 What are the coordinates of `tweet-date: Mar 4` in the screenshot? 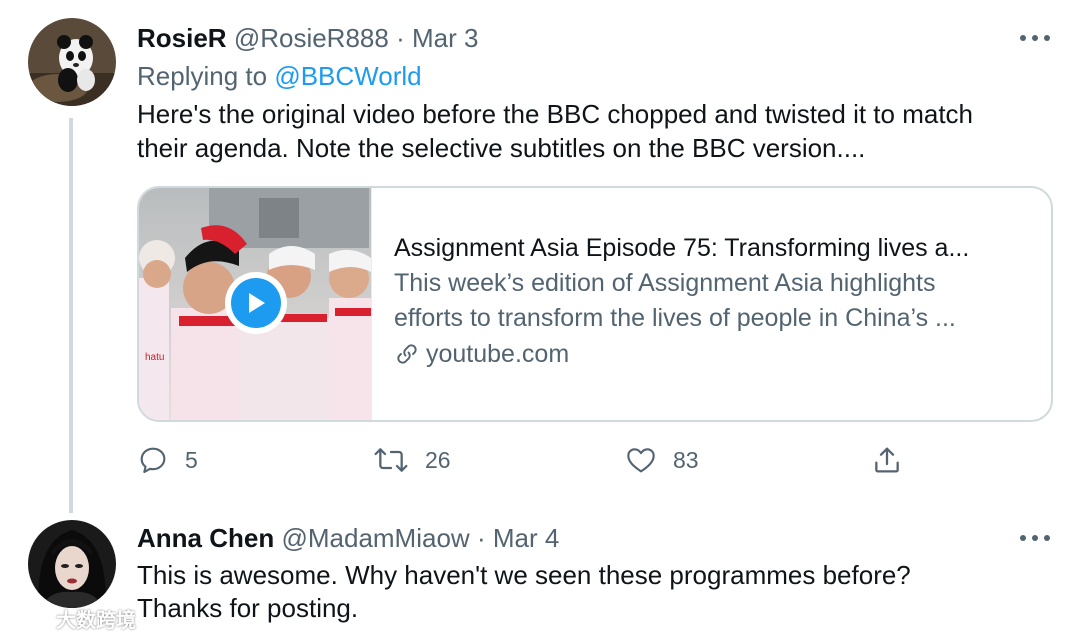 It's located at (526, 538).